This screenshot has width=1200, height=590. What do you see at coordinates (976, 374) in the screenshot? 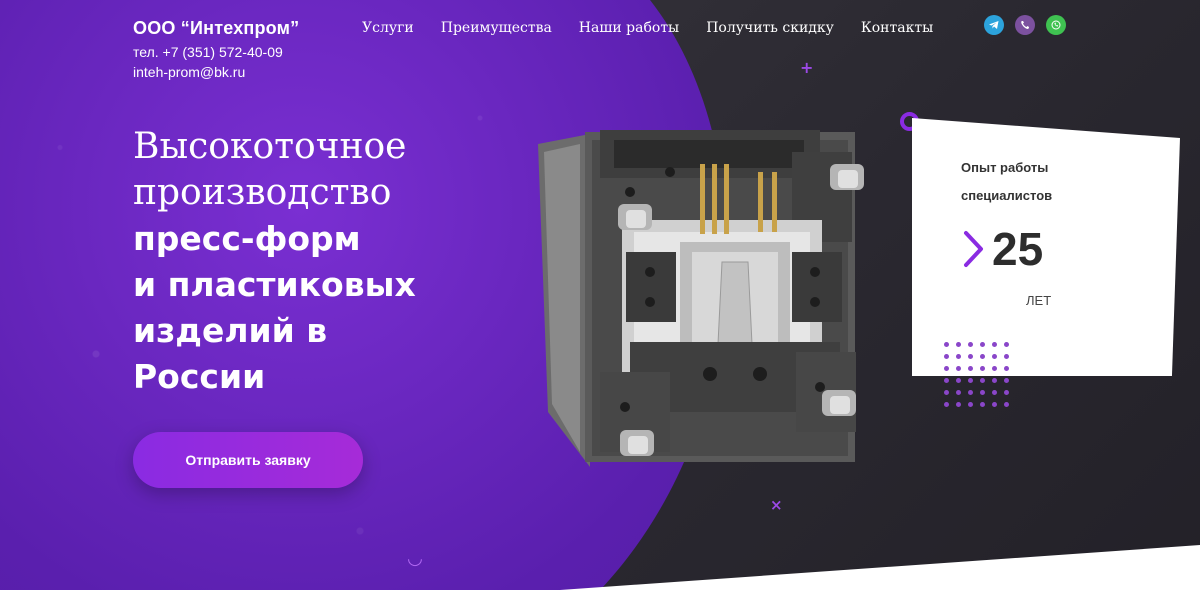
I see `dot-grid-decoration` at bounding box center [976, 374].